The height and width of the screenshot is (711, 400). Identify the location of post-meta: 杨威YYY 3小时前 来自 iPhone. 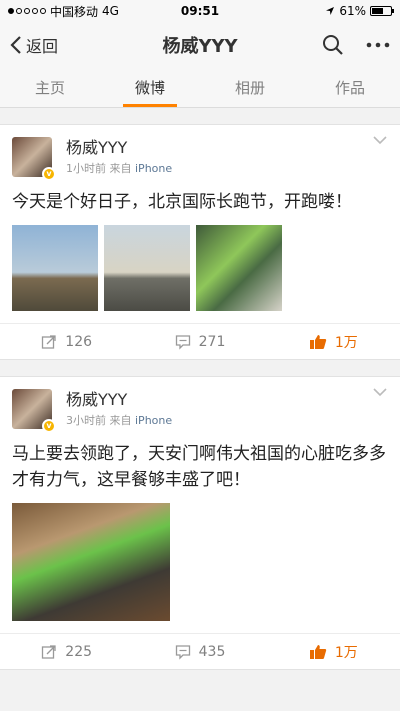
(119, 409).